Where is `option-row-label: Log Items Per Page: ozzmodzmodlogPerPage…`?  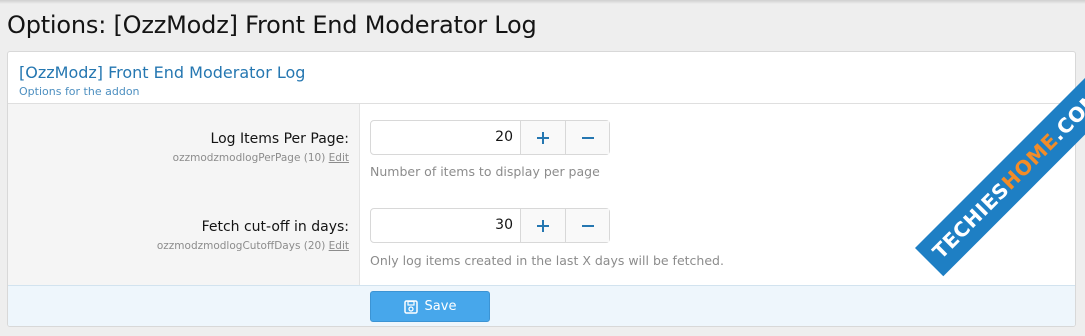
option-row-label: Log Items Per Page: ozzmodzmodlogPerPage… is located at coordinates (261, 147).